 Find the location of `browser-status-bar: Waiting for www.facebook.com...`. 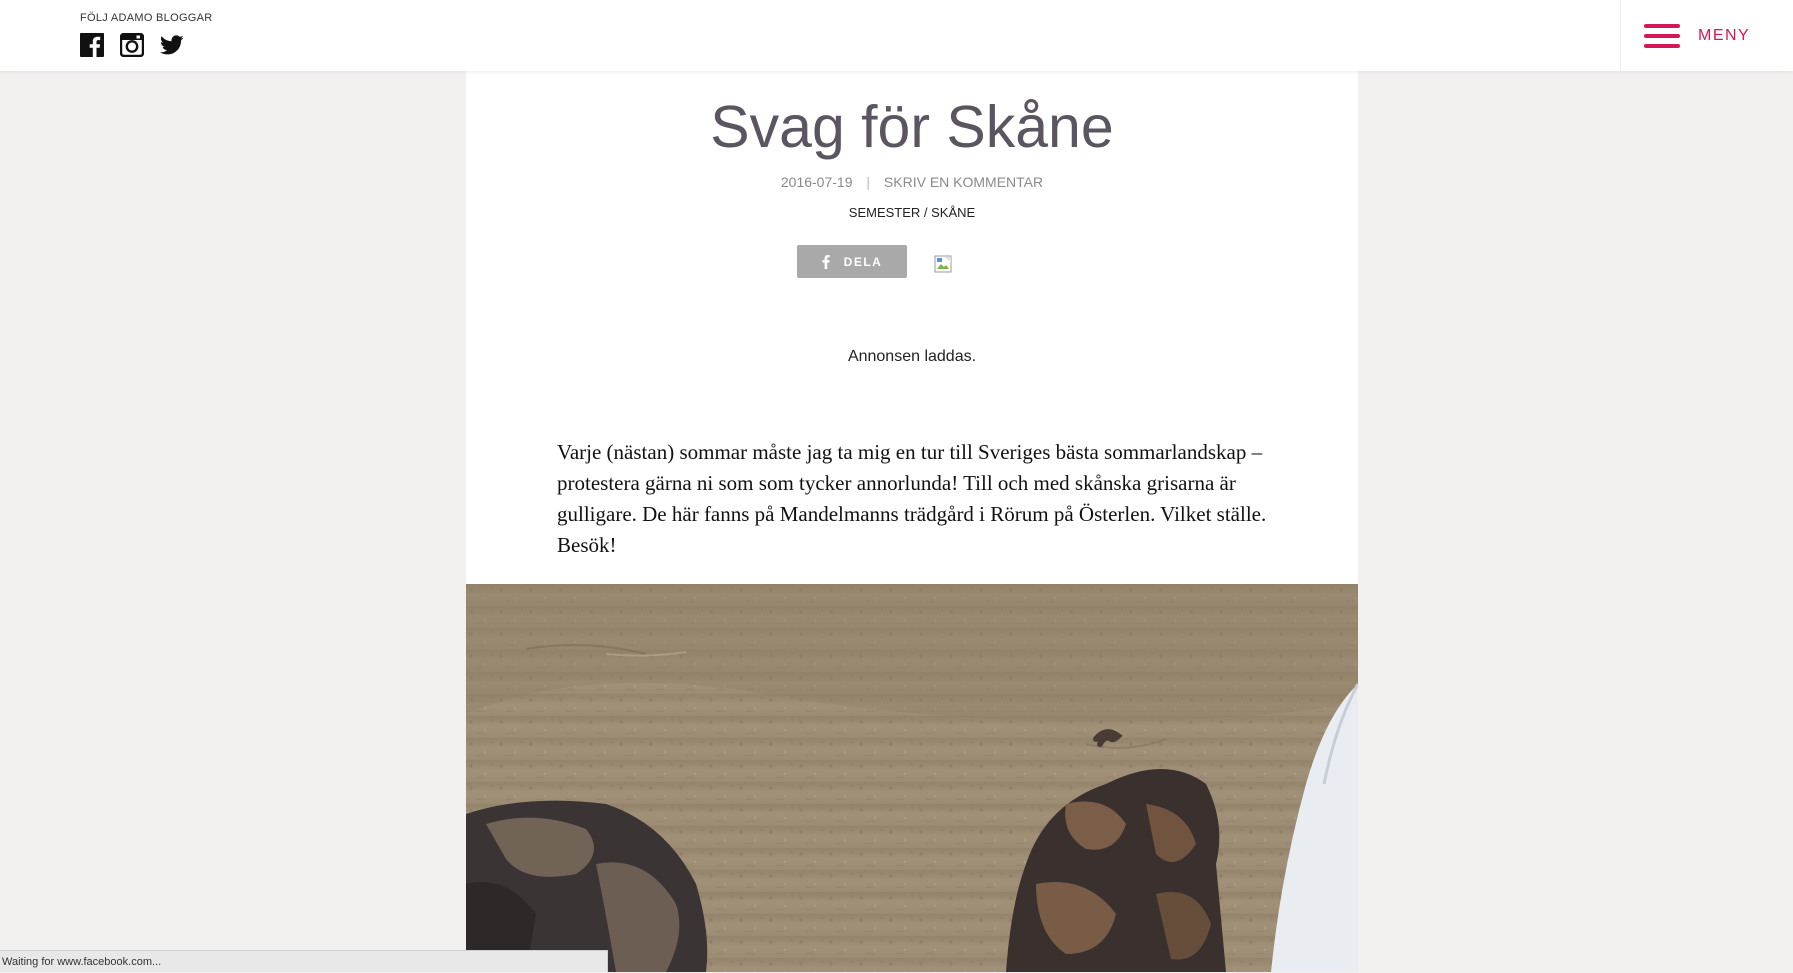

browser-status-bar: Waiting for www.facebook.com... is located at coordinates (304, 961).